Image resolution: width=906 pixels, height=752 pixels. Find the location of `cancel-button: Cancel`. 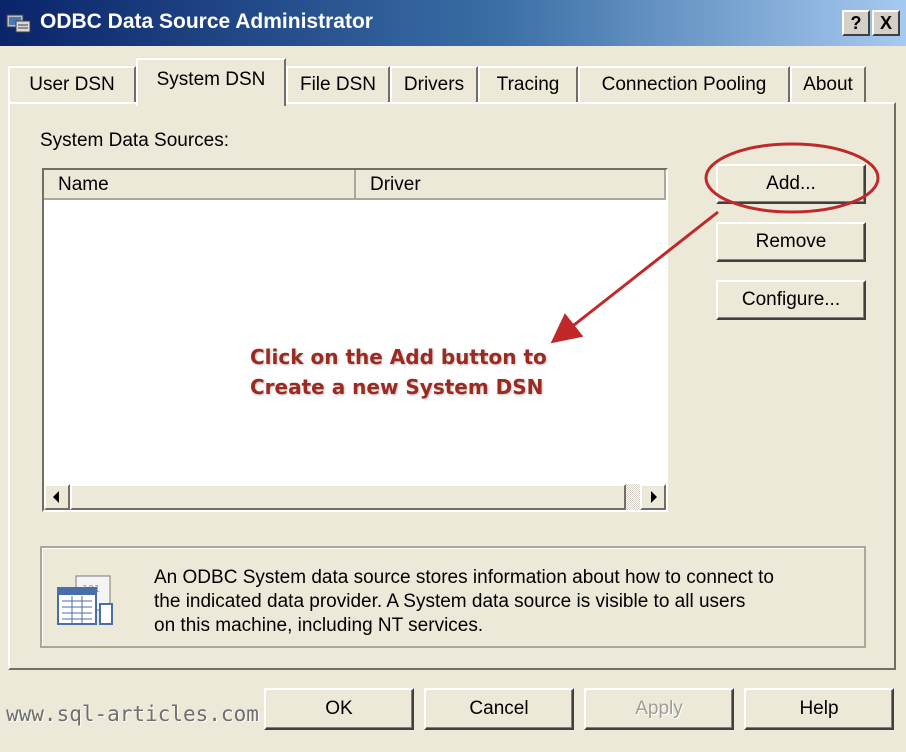

cancel-button: Cancel is located at coordinates (499, 709).